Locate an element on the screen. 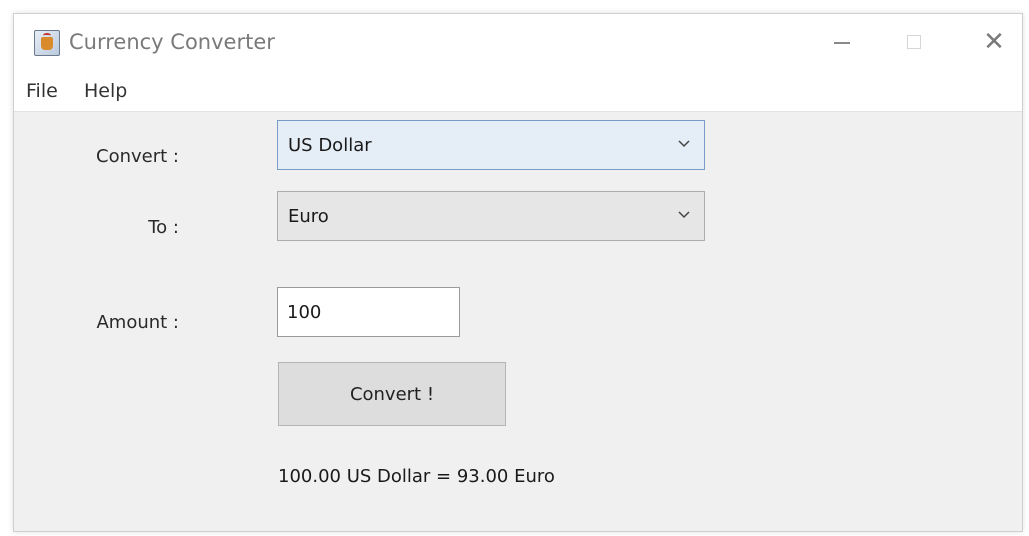  minimize-button is located at coordinates (842, 42).